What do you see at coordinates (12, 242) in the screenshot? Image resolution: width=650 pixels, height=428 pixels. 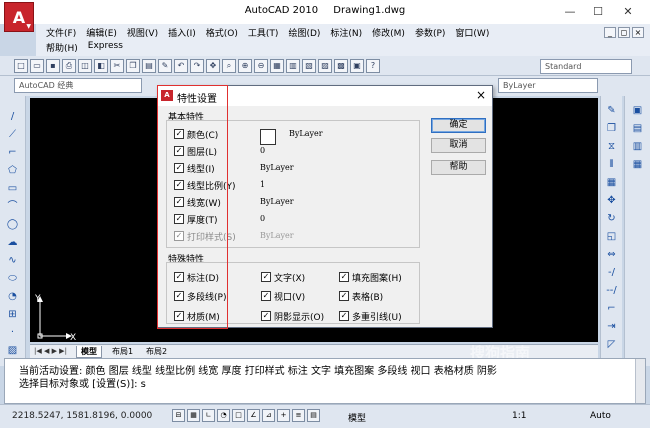 I see `revision-cloud-icon: ☁` at bounding box center [12, 242].